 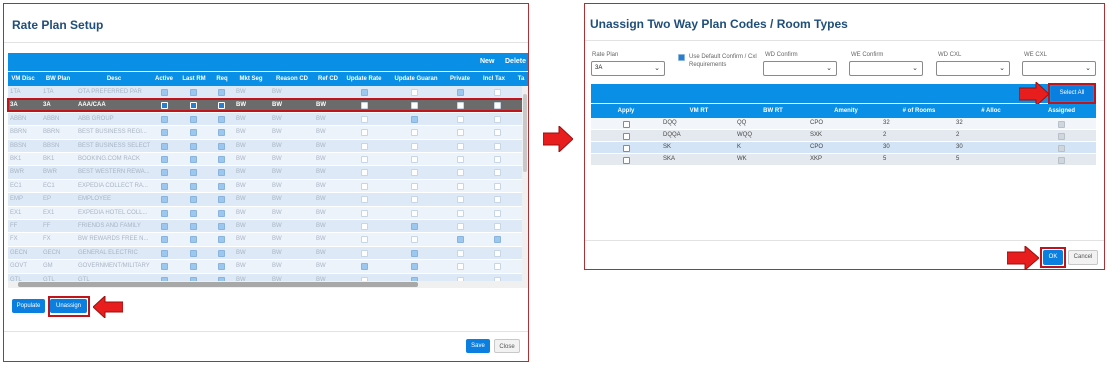 I want to click on table-row: BK1 BK1 BOOKING.COM RACK BW BW BW, so click(x=265, y=160).